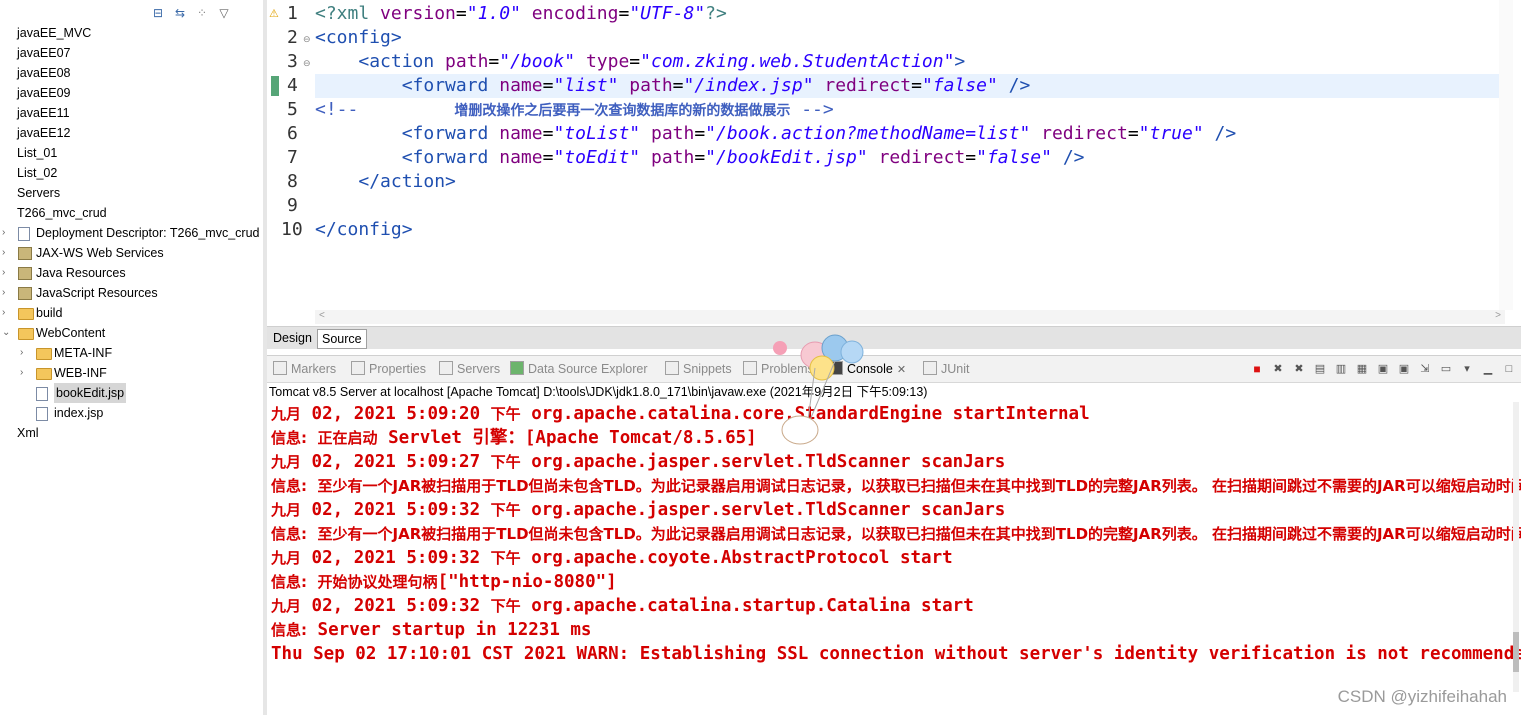 This screenshot has height=716, width=1521. I want to click on close-icon: ✕, so click(901, 370).